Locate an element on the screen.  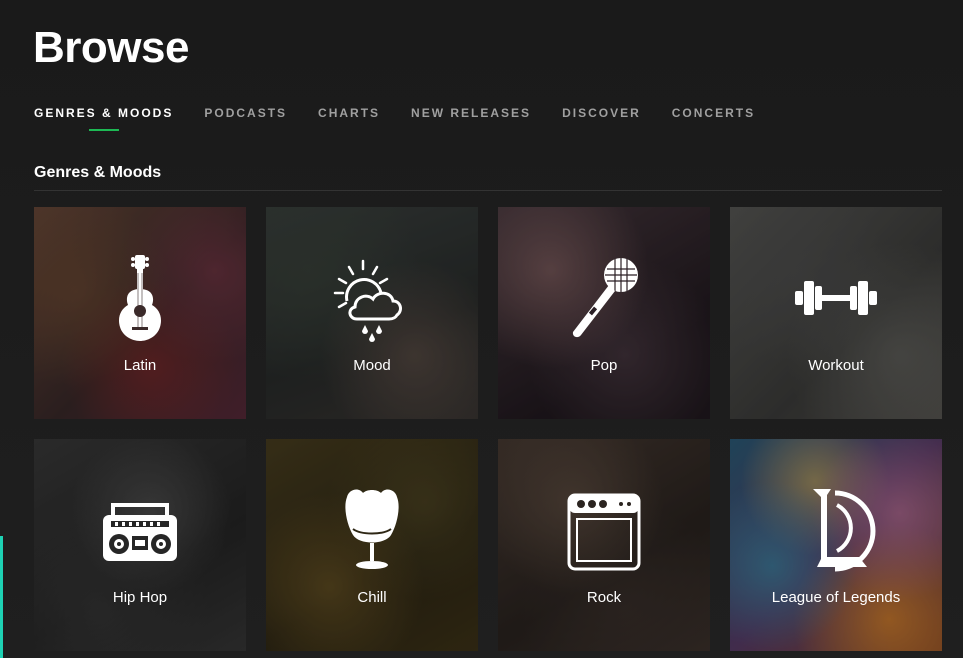
sun-cloud-rain-icon is located at coordinates (367, 300).